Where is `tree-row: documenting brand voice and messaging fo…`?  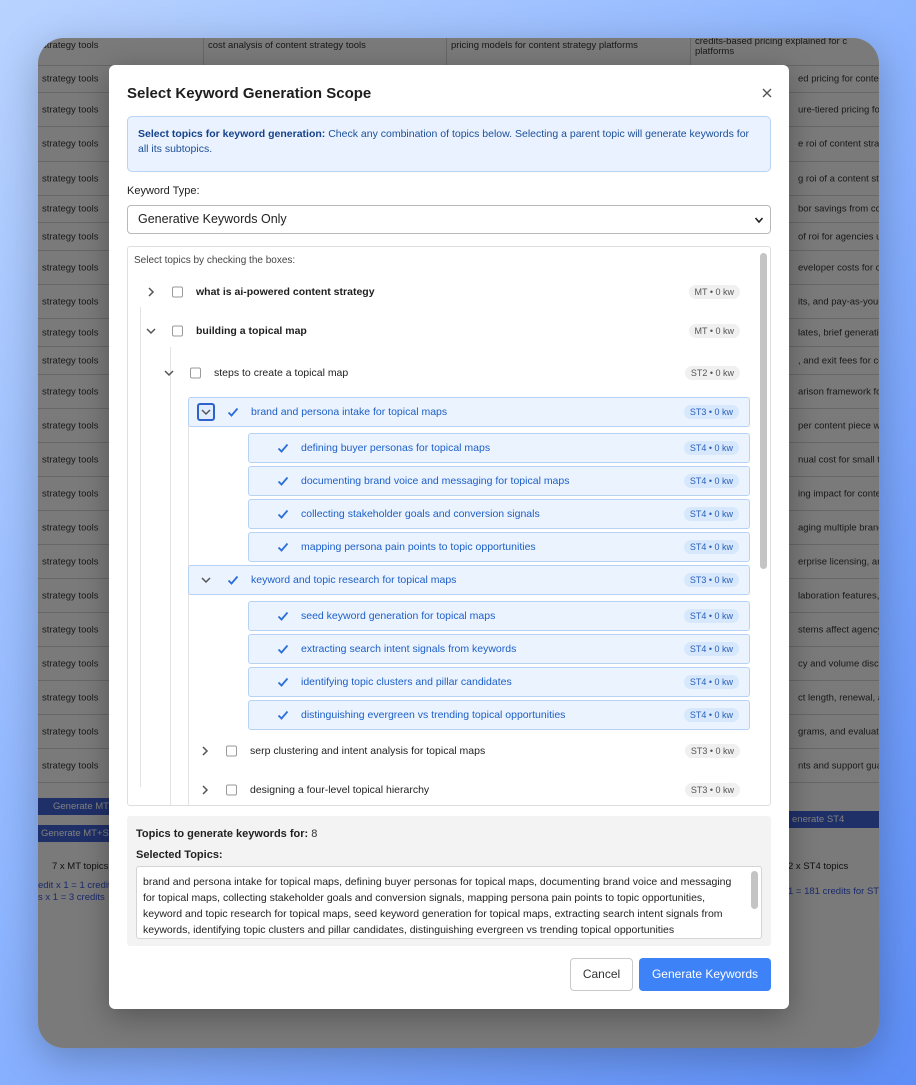
tree-row: documenting brand voice and messaging fo… is located at coordinates (499, 481).